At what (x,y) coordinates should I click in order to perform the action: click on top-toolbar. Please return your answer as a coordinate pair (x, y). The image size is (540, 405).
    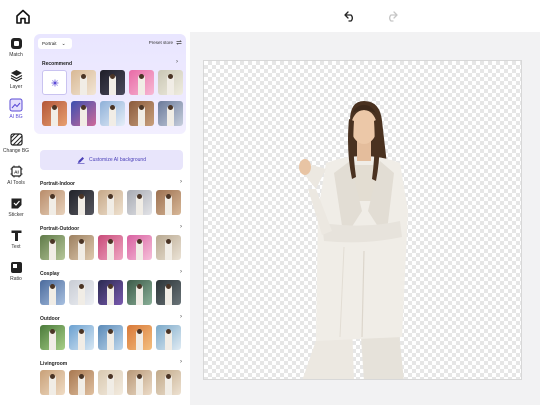
    Looking at the image, I should click on (270, 16).